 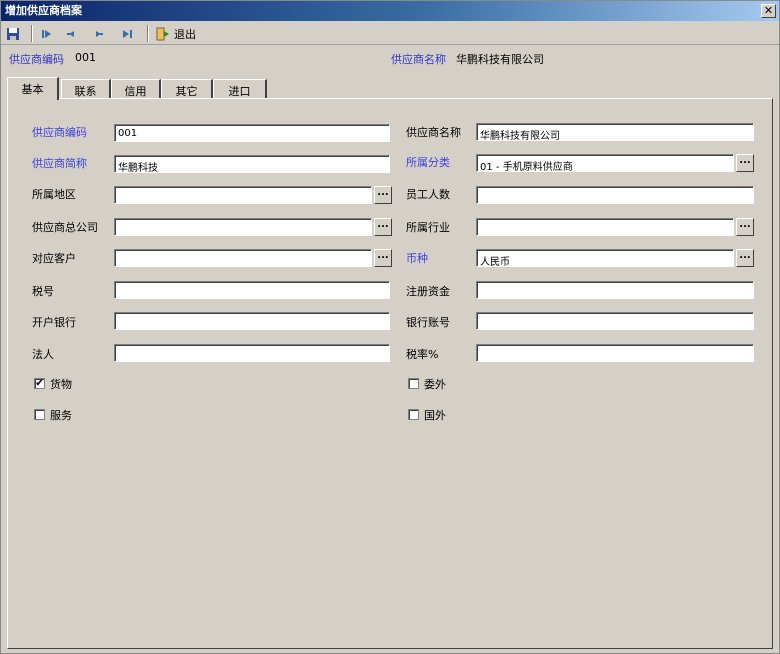 I want to click on supplier-code-label: 供应商编码, so click(x=59, y=132).